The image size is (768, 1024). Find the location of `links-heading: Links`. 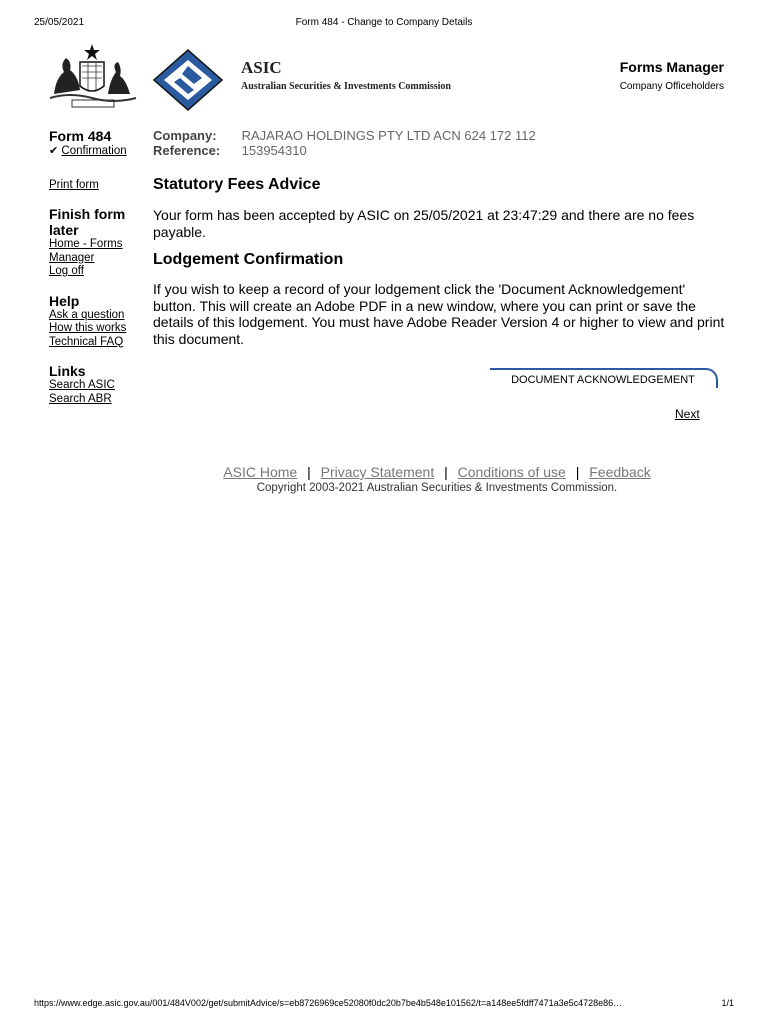

links-heading: Links is located at coordinates (67, 371).